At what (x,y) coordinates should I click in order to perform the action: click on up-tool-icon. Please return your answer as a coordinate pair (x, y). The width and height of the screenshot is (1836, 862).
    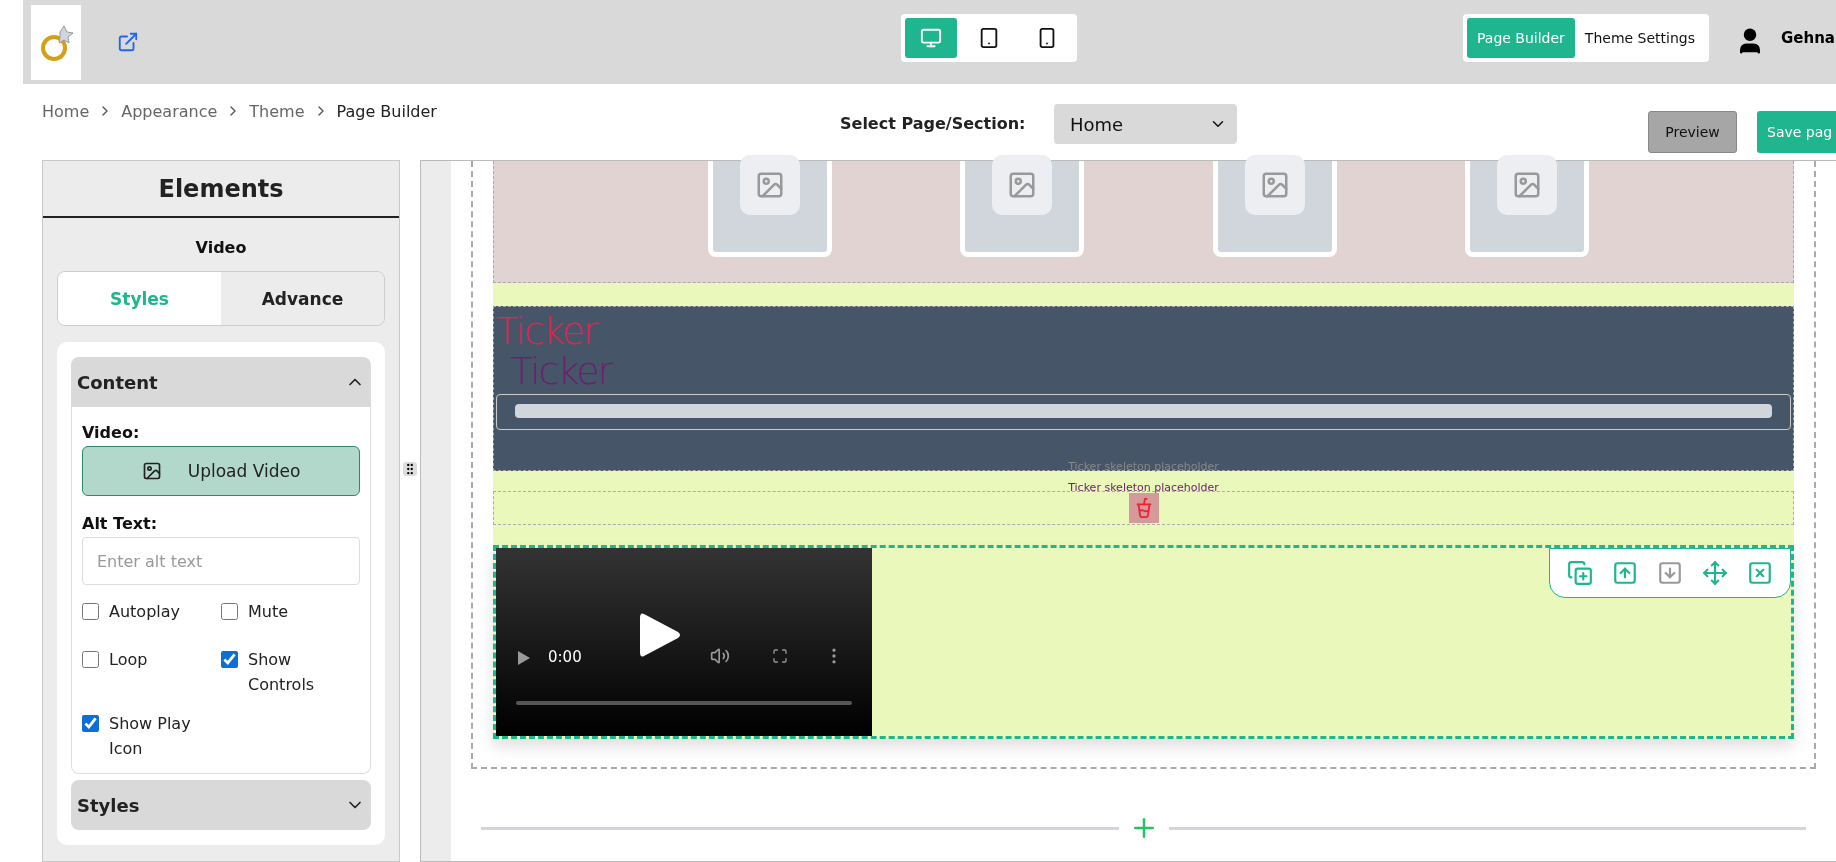
    Looking at the image, I should click on (1625, 573).